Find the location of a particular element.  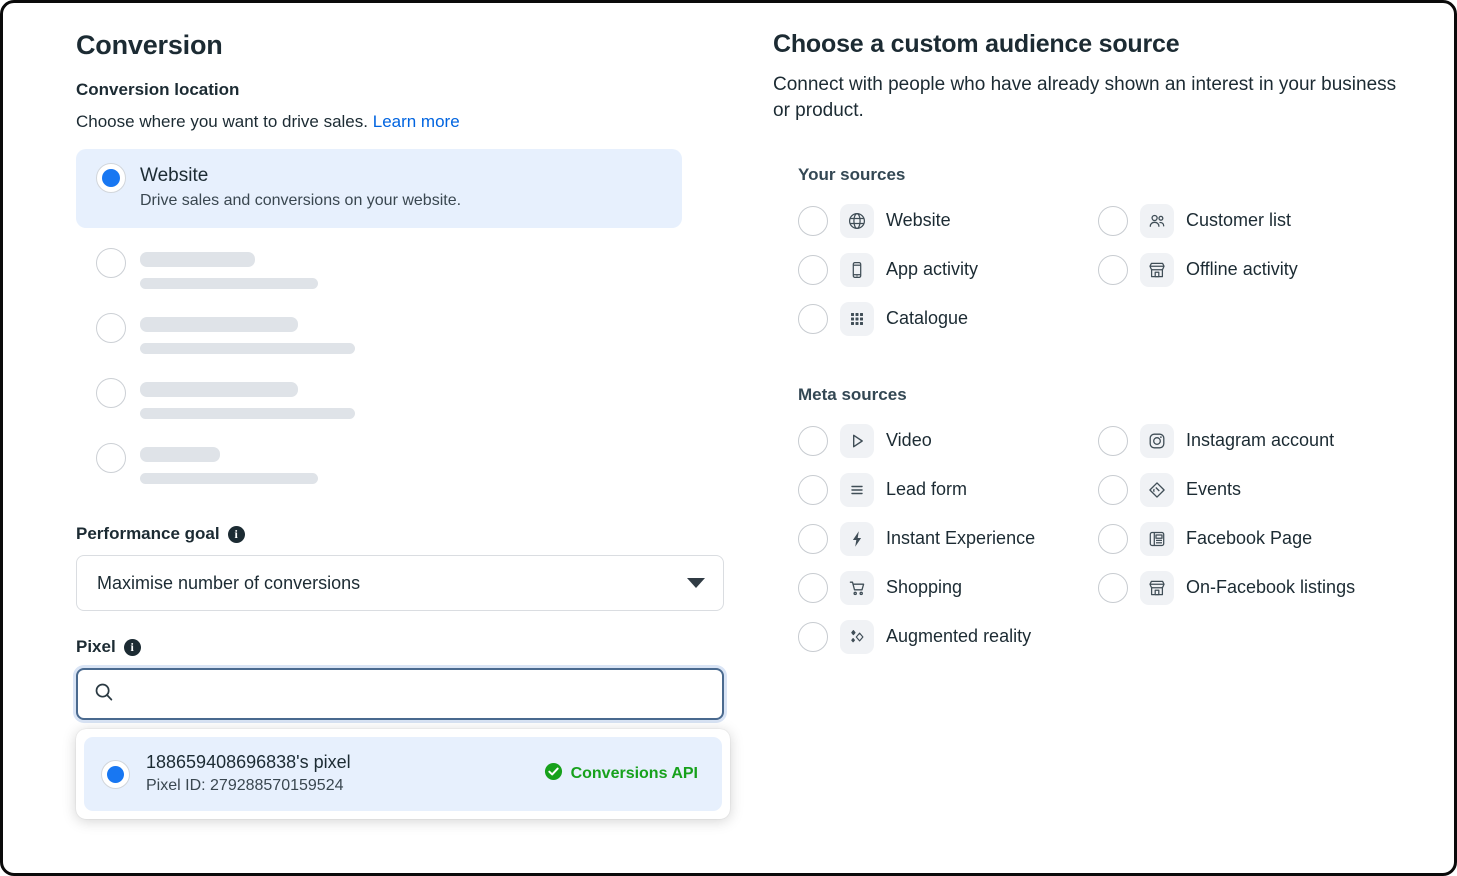

chevron-down-icon is located at coordinates (696, 583).